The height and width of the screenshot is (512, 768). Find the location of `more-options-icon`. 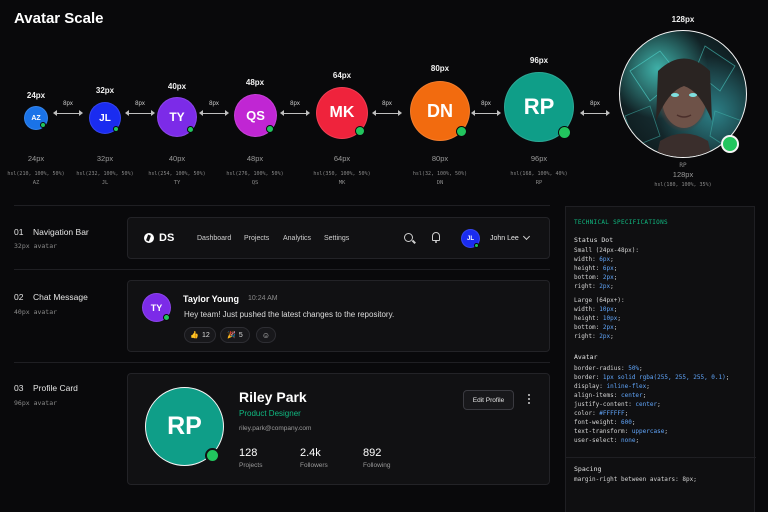

more-options-icon is located at coordinates (529, 400).